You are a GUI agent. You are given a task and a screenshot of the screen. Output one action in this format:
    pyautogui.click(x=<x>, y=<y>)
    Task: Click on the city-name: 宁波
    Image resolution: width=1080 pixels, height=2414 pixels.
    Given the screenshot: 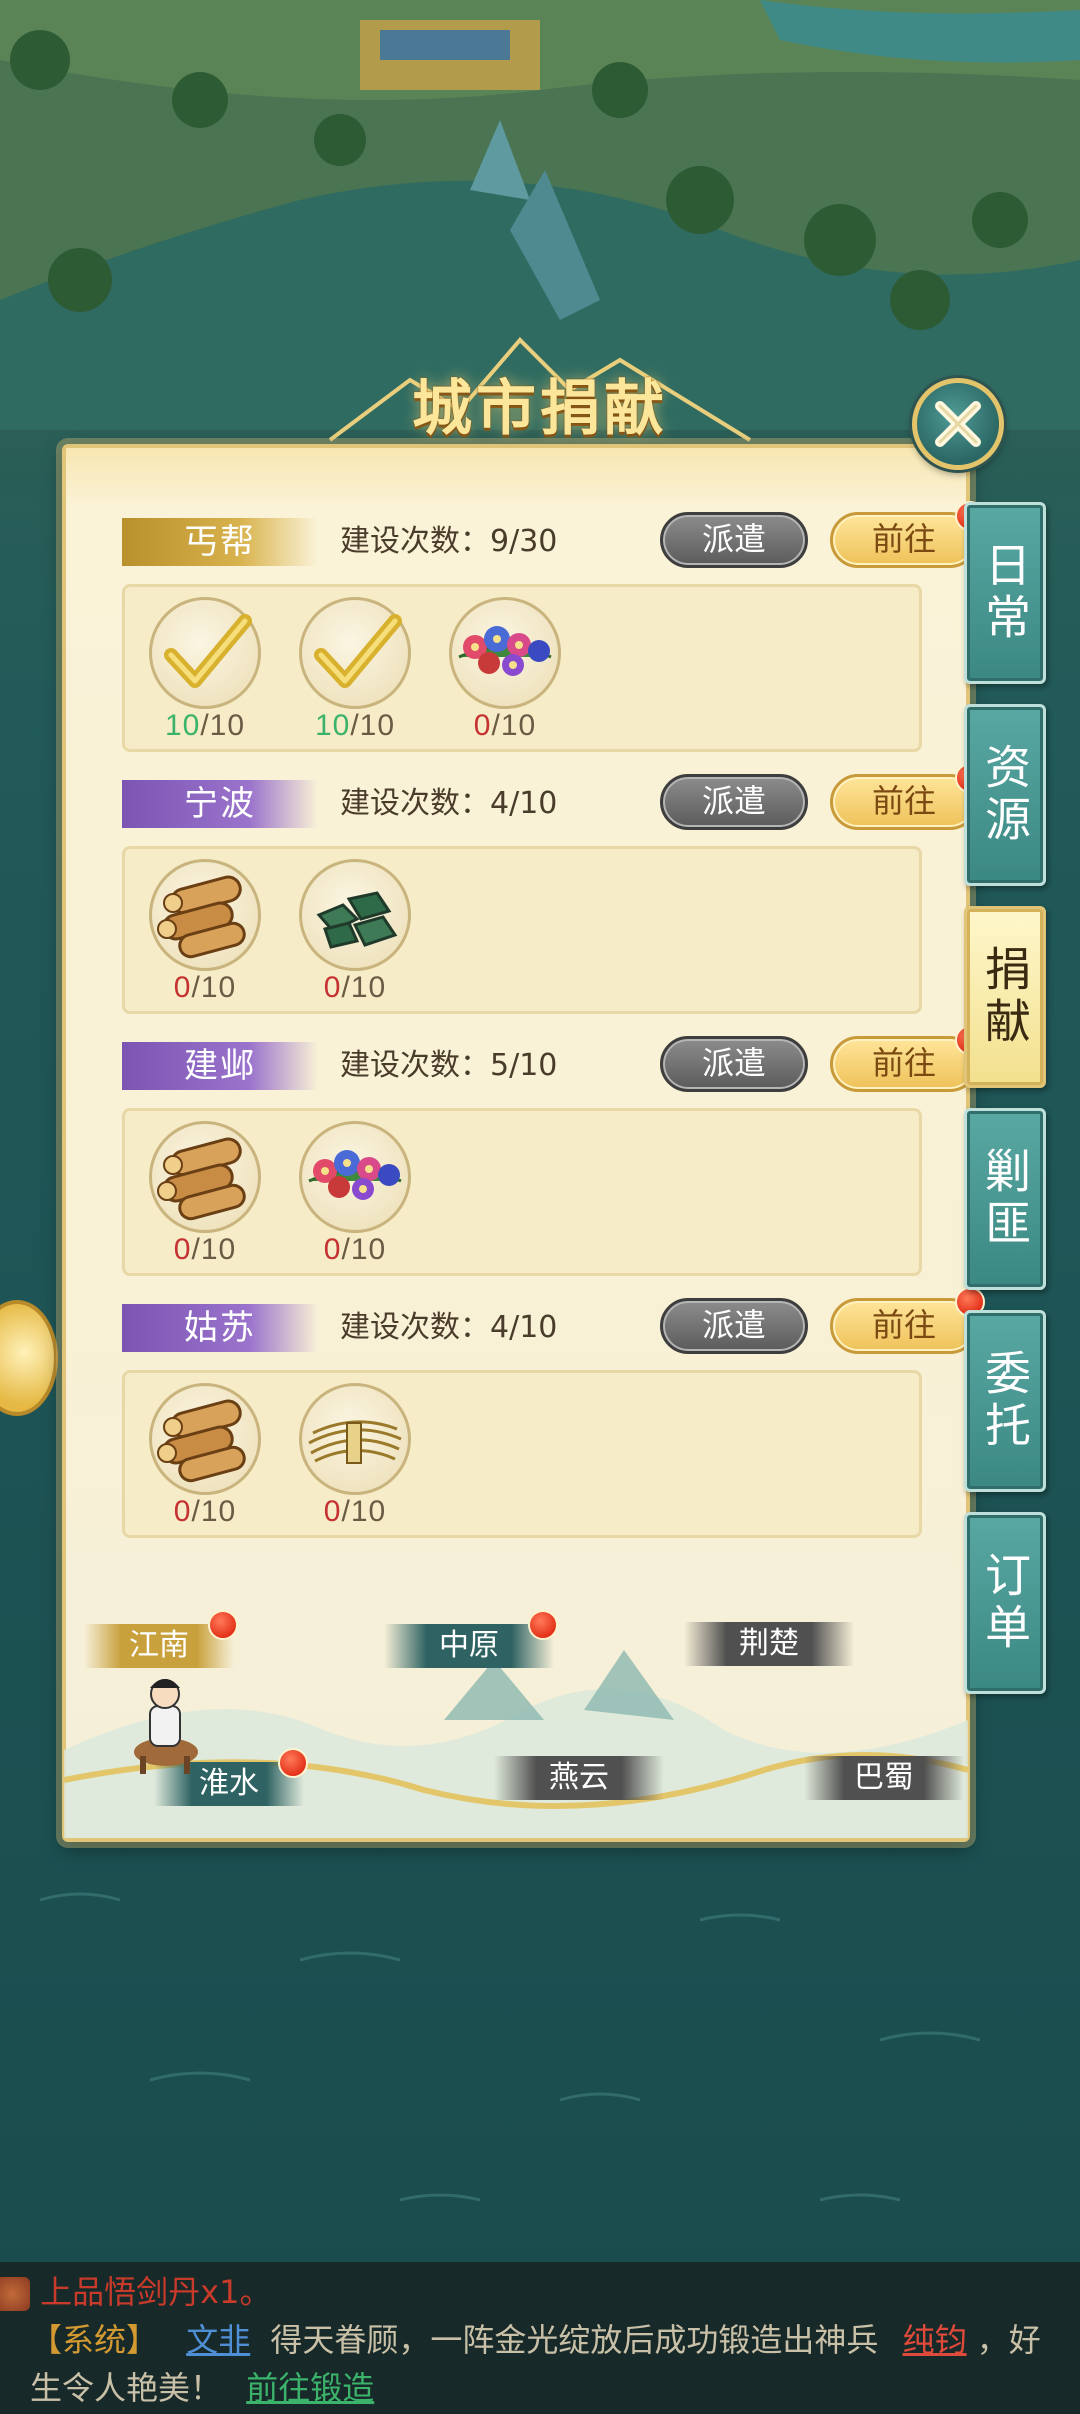 What is the action you would take?
    pyautogui.click(x=220, y=804)
    